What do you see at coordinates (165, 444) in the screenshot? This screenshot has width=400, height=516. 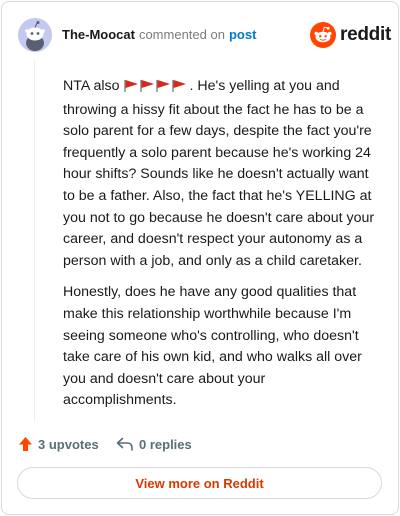 I see `reply-count: 0 replies` at bounding box center [165, 444].